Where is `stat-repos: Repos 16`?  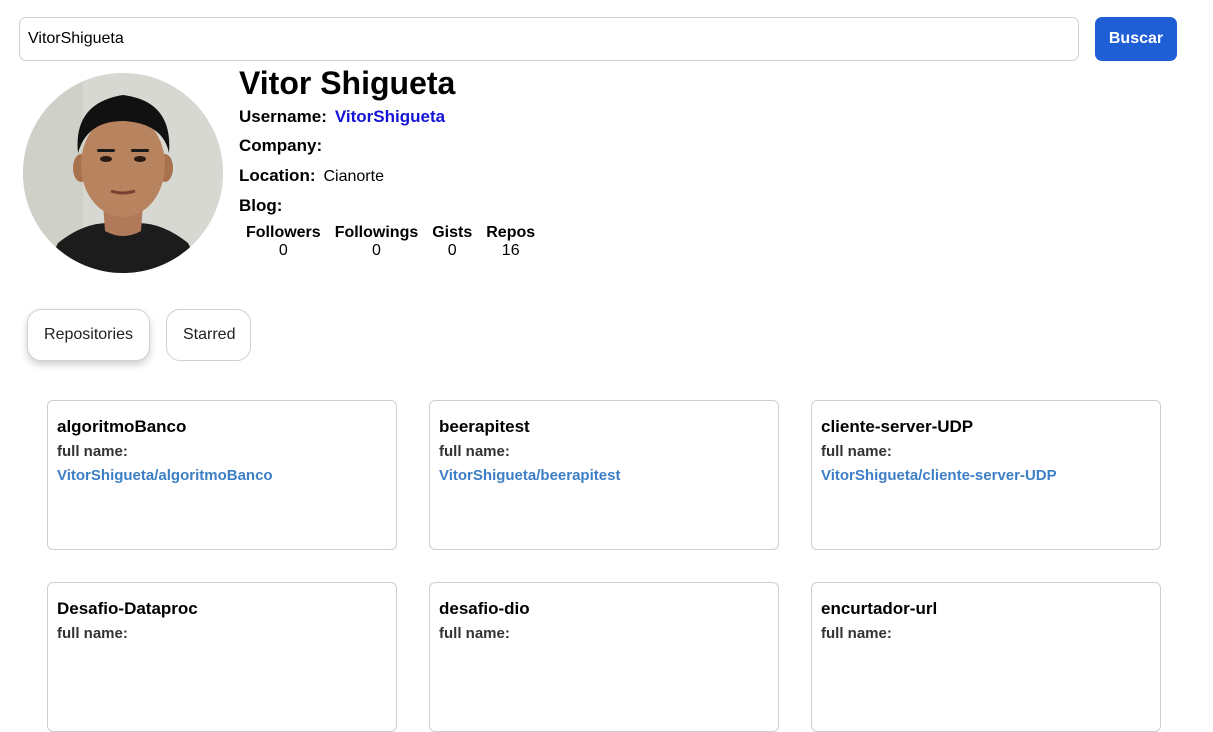
stat-repos: Repos 16 is located at coordinates (510, 242).